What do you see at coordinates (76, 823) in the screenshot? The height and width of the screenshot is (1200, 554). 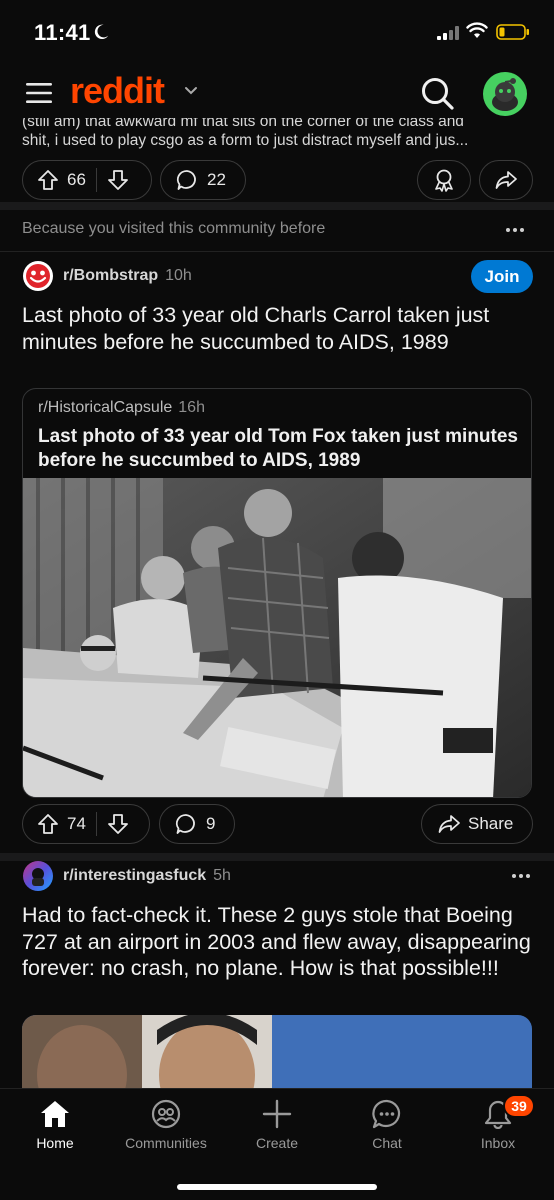 I see `vote-count: 74` at bounding box center [76, 823].